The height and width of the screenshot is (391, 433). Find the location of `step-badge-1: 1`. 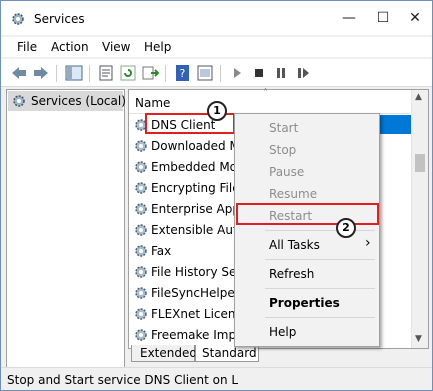

step-badge-1: 1 is located at coordinates (217, 111).